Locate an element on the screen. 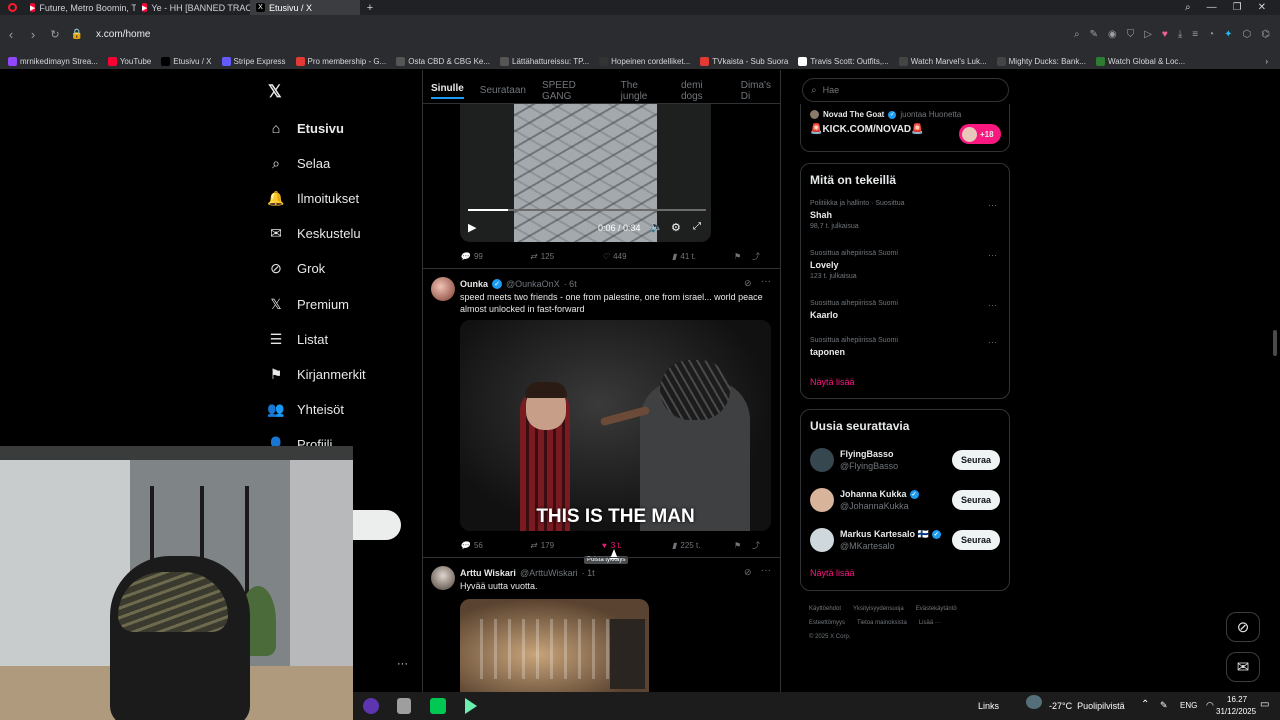 This screenshot has width=1280, height=720. search-icon: ⌕ is located at coordinates (1077, 34).